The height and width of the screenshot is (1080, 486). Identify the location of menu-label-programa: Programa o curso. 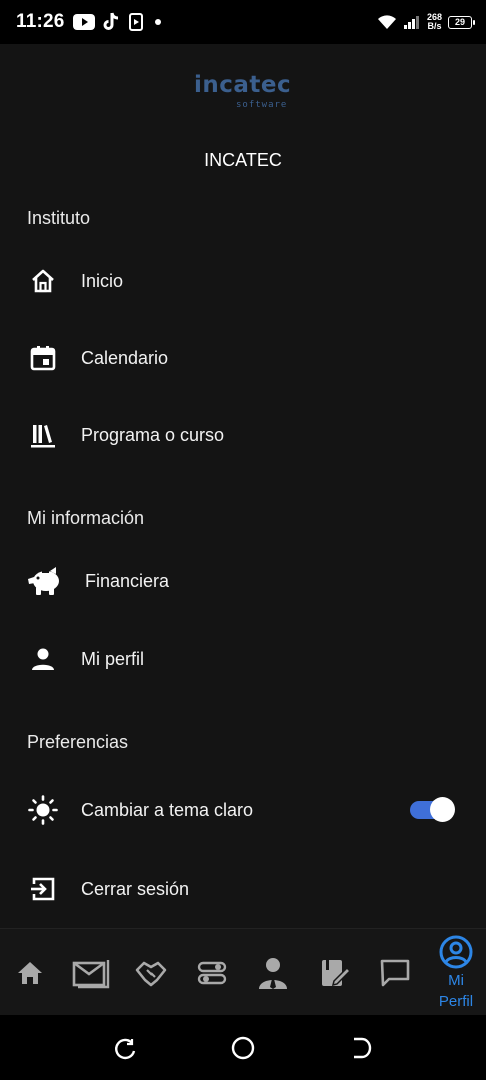
(153, 434).